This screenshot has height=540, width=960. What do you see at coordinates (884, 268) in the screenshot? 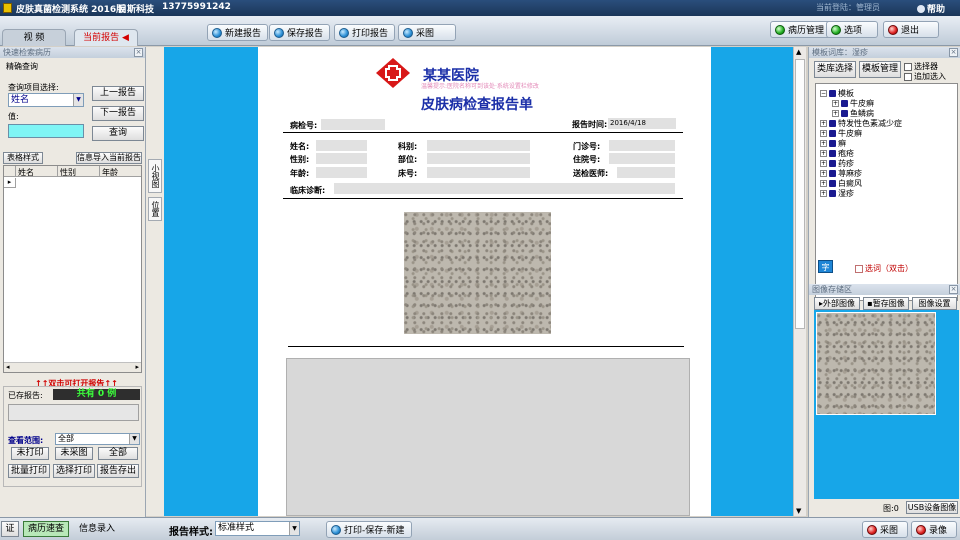
I see `select-dblclick-checkbox: 选词（双击）` at bounding box center [884, 268].